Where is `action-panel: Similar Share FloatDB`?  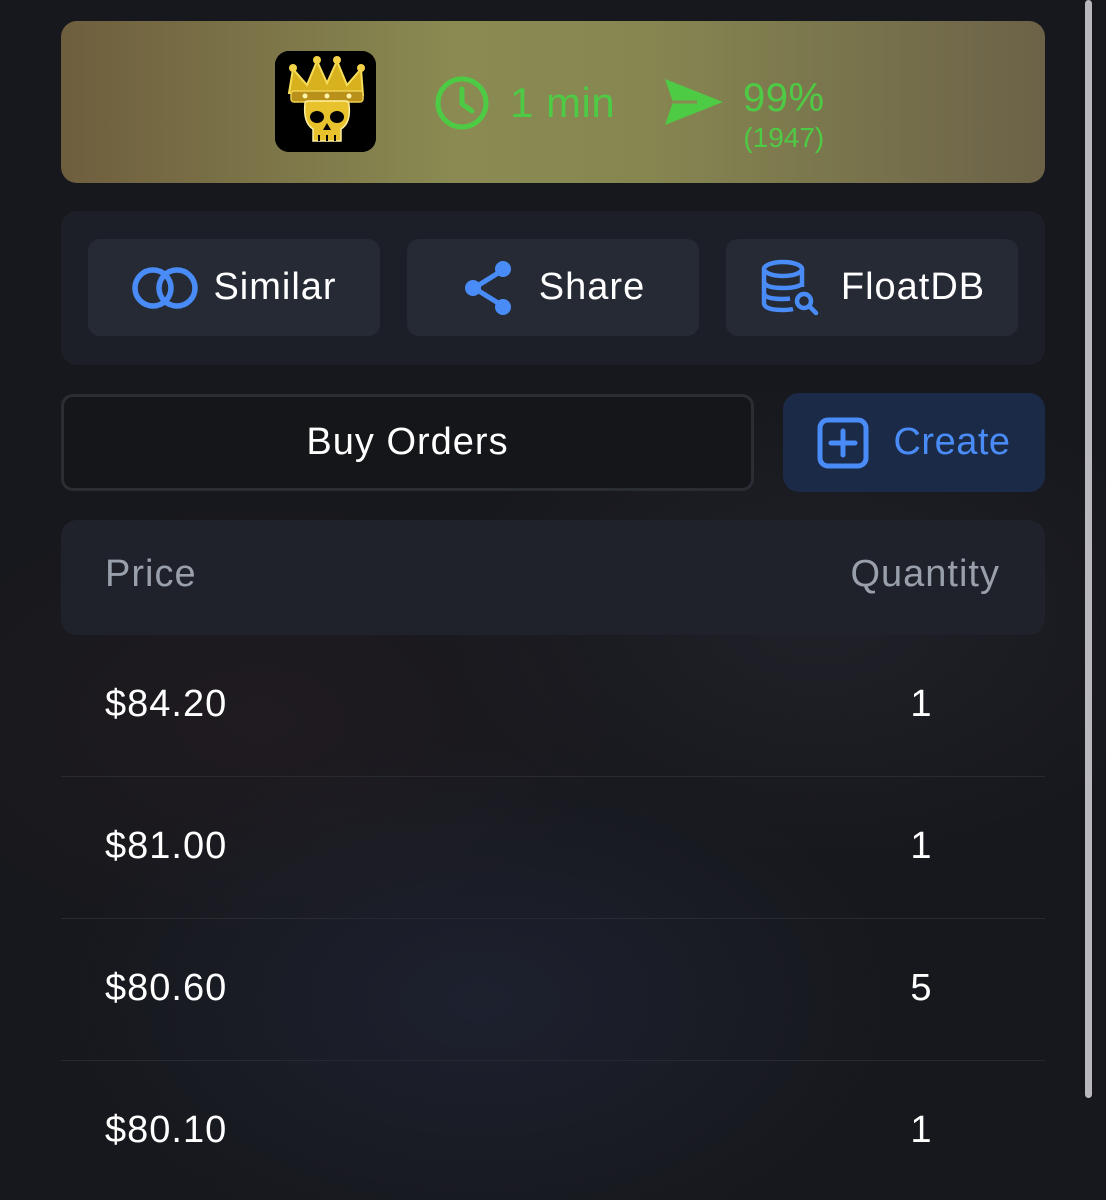 action-panel: Similar Share FloatDB is located at coordinates (553, 288).